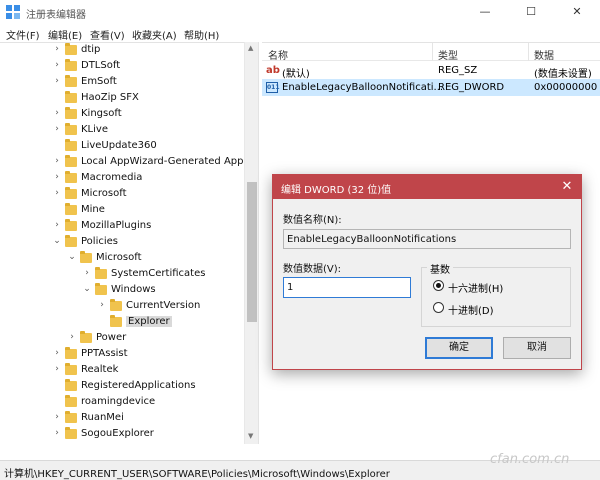  What do you see at coordinates (427, 187) in the screenshot?
I see `dialog-title-bar: 编辑 DWORD (32 位)值 ✕` at bounding box center [427, 187].